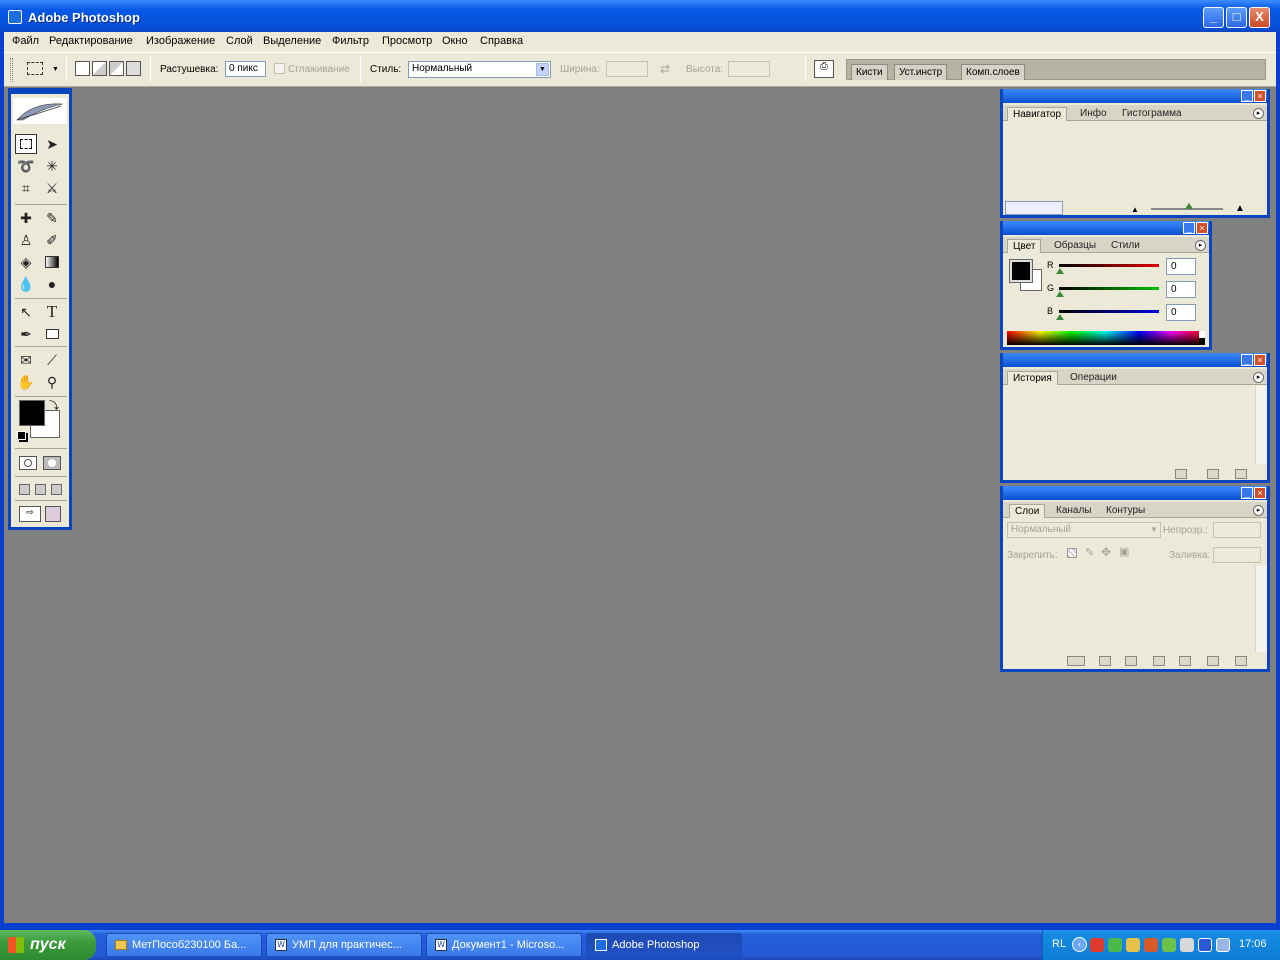 This screenshot has height=960, width=1280. What do you see at coordinates (52, 312) in the screenshot?
I see `type-tool-icon: T` at bounding box center [52, 312].